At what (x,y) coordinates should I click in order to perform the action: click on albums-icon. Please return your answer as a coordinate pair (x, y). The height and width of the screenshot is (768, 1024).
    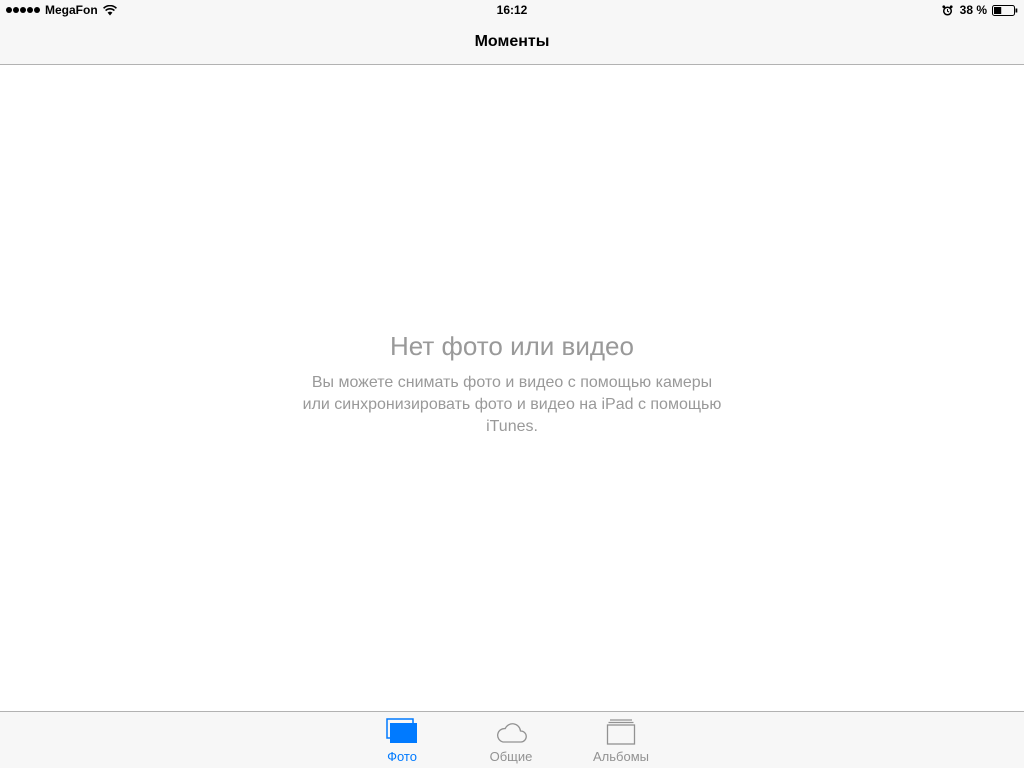
    Looking at the image, I should click on (621, 732).